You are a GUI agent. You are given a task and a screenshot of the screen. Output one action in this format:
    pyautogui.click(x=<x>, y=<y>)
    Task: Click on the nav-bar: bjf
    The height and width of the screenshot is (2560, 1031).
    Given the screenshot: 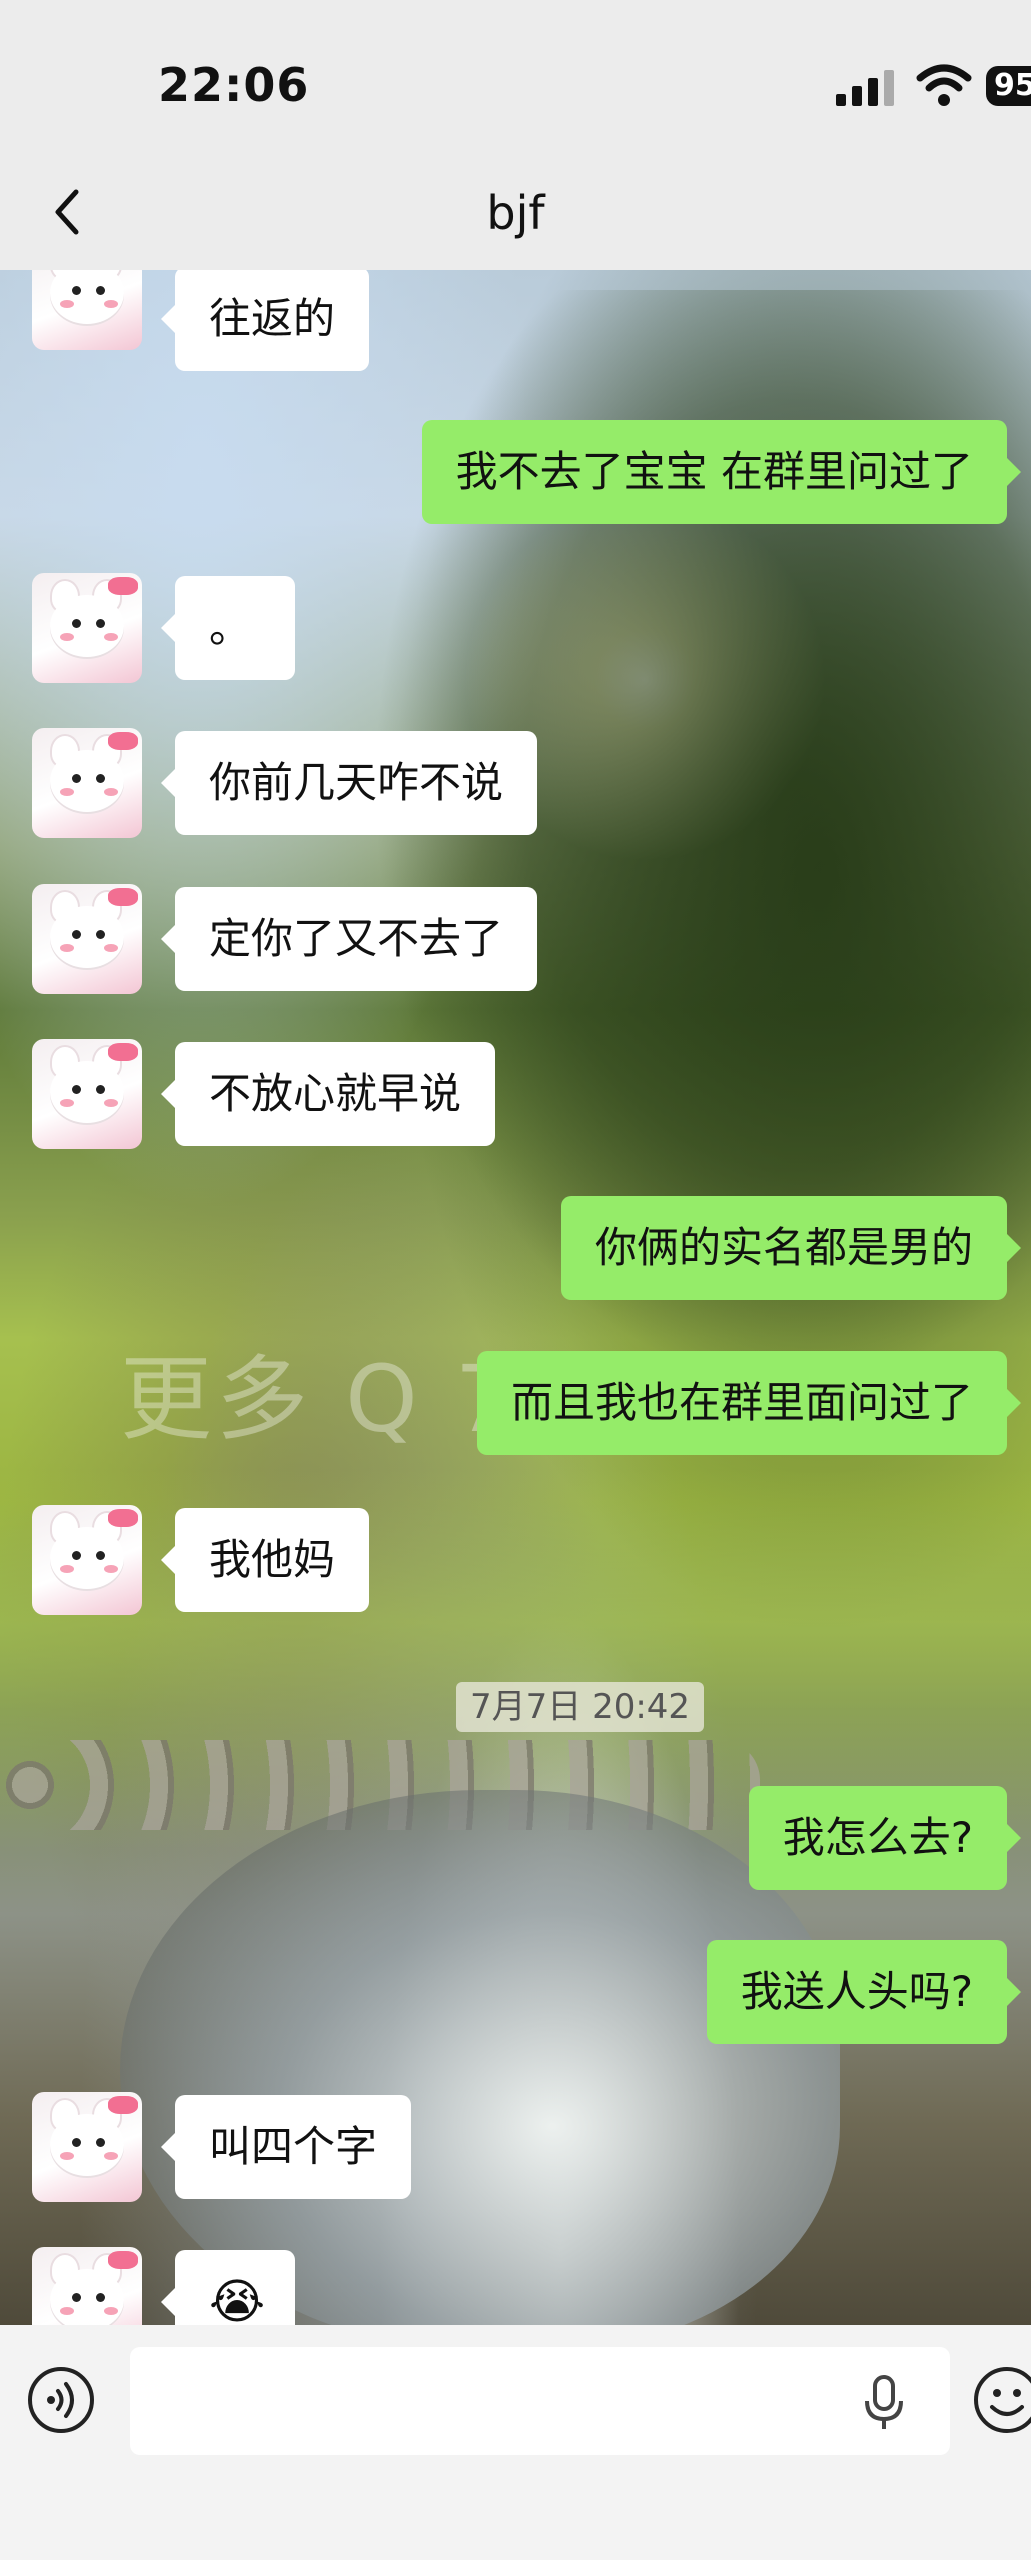 What is the action you would take?
    pyautogui.click(x=515, y=215)
    